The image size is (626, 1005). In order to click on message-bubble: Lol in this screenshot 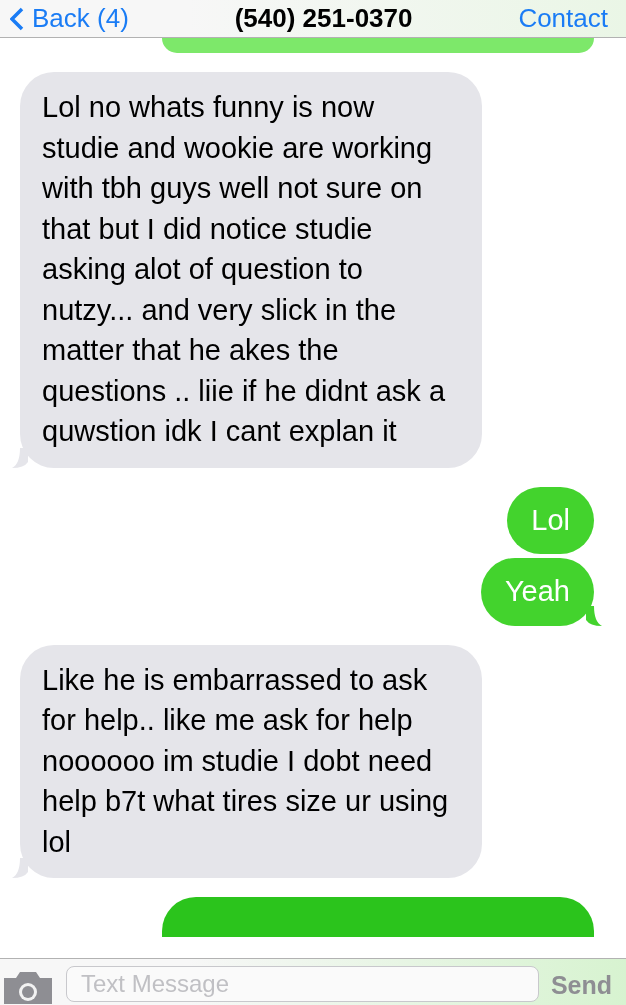, I will do `click(550, 520)`.